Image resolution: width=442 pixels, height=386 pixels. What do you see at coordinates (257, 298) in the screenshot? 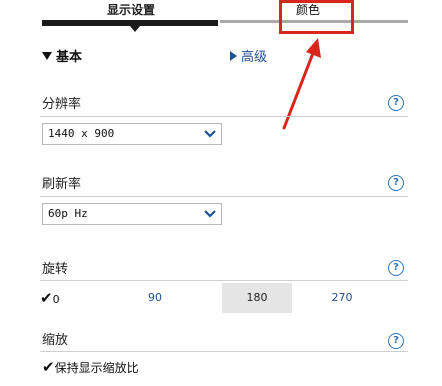
I see `rotation-option-180: 180` at bounding box center [257, 298].